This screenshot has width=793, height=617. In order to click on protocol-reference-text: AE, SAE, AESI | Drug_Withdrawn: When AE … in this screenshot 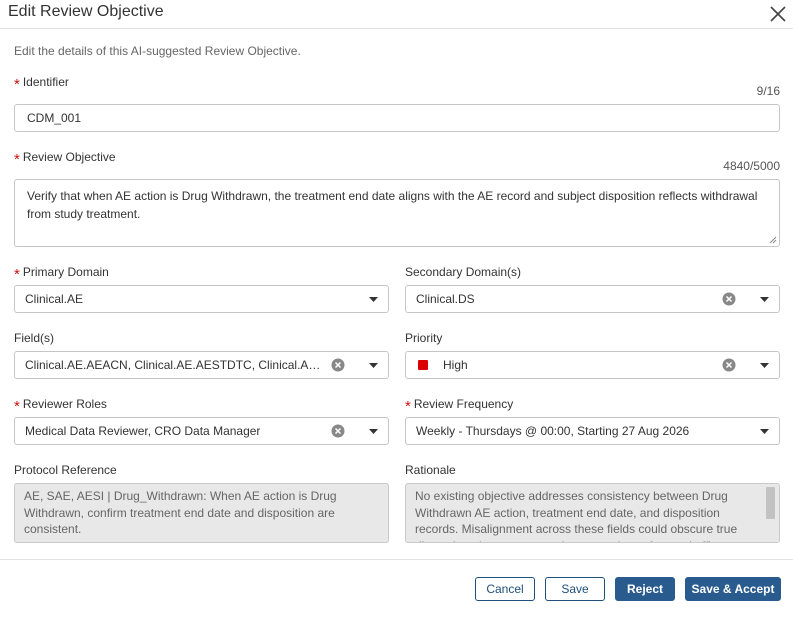, I will do `click(180, 512)`.